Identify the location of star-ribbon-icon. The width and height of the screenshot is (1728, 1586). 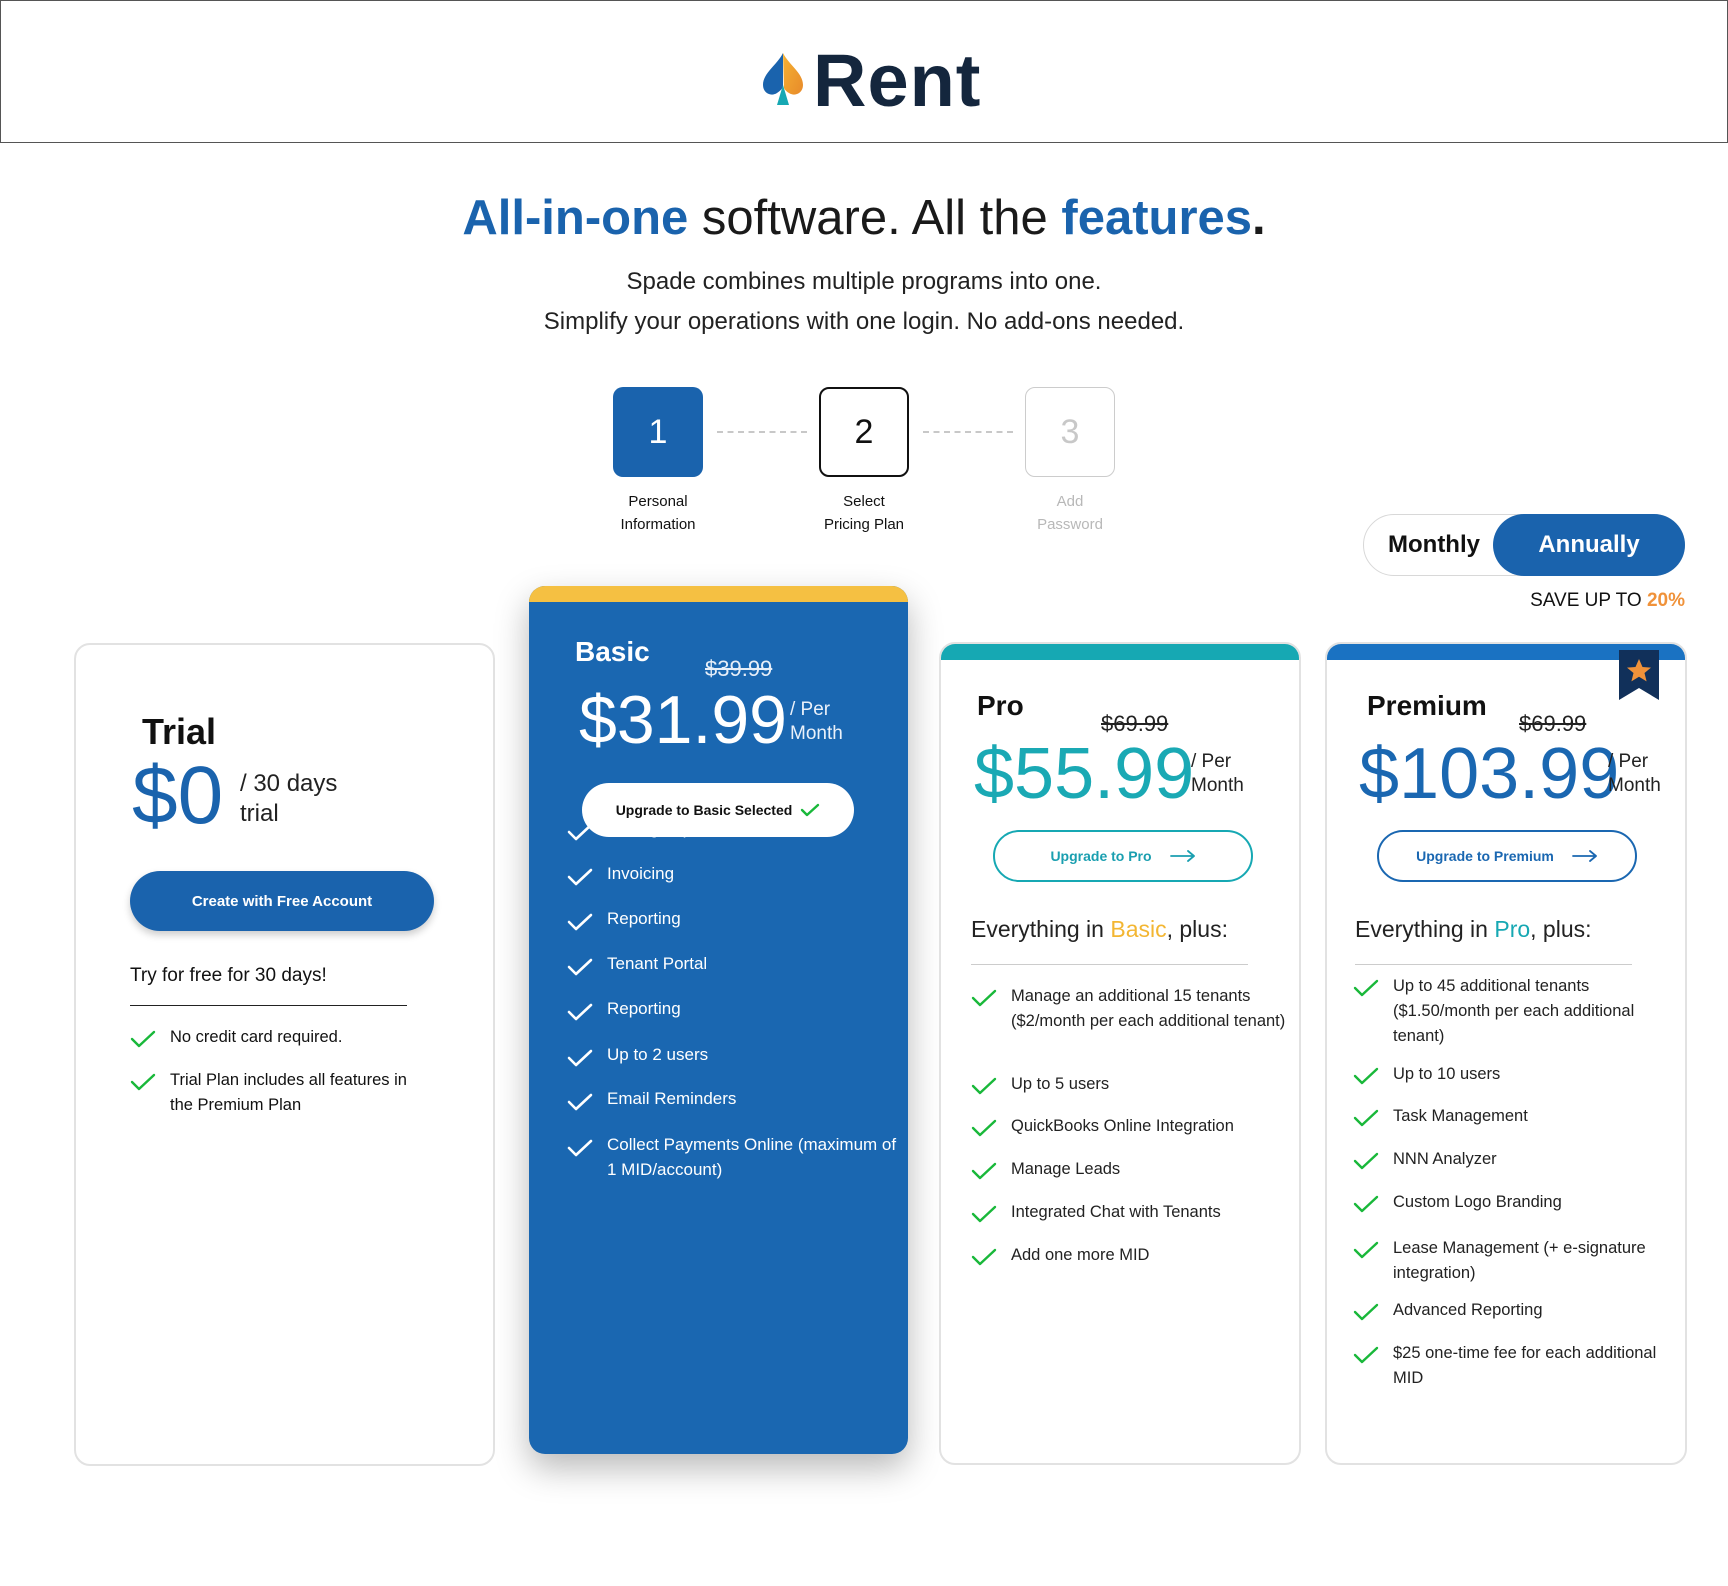
(1639, 675).